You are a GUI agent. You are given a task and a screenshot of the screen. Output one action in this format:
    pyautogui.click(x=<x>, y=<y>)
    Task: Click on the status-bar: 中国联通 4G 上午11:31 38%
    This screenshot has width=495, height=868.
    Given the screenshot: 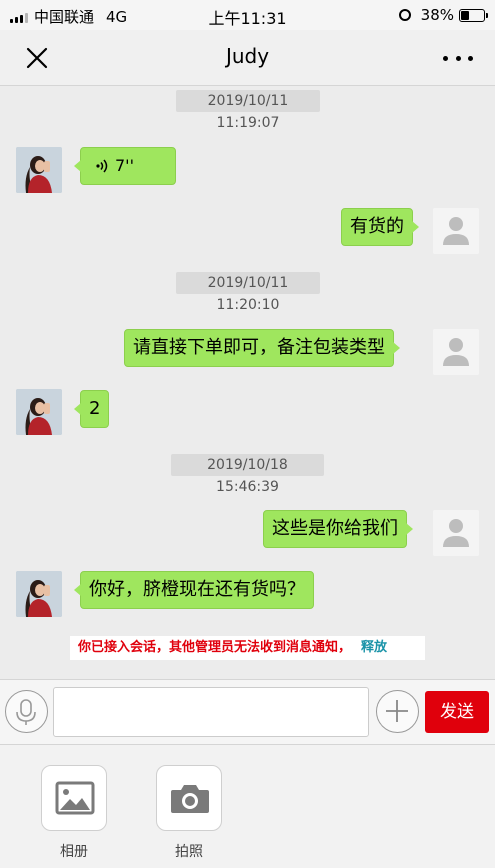 What is the action you would take?
    pyautogui.click(x=247, y=15)
    